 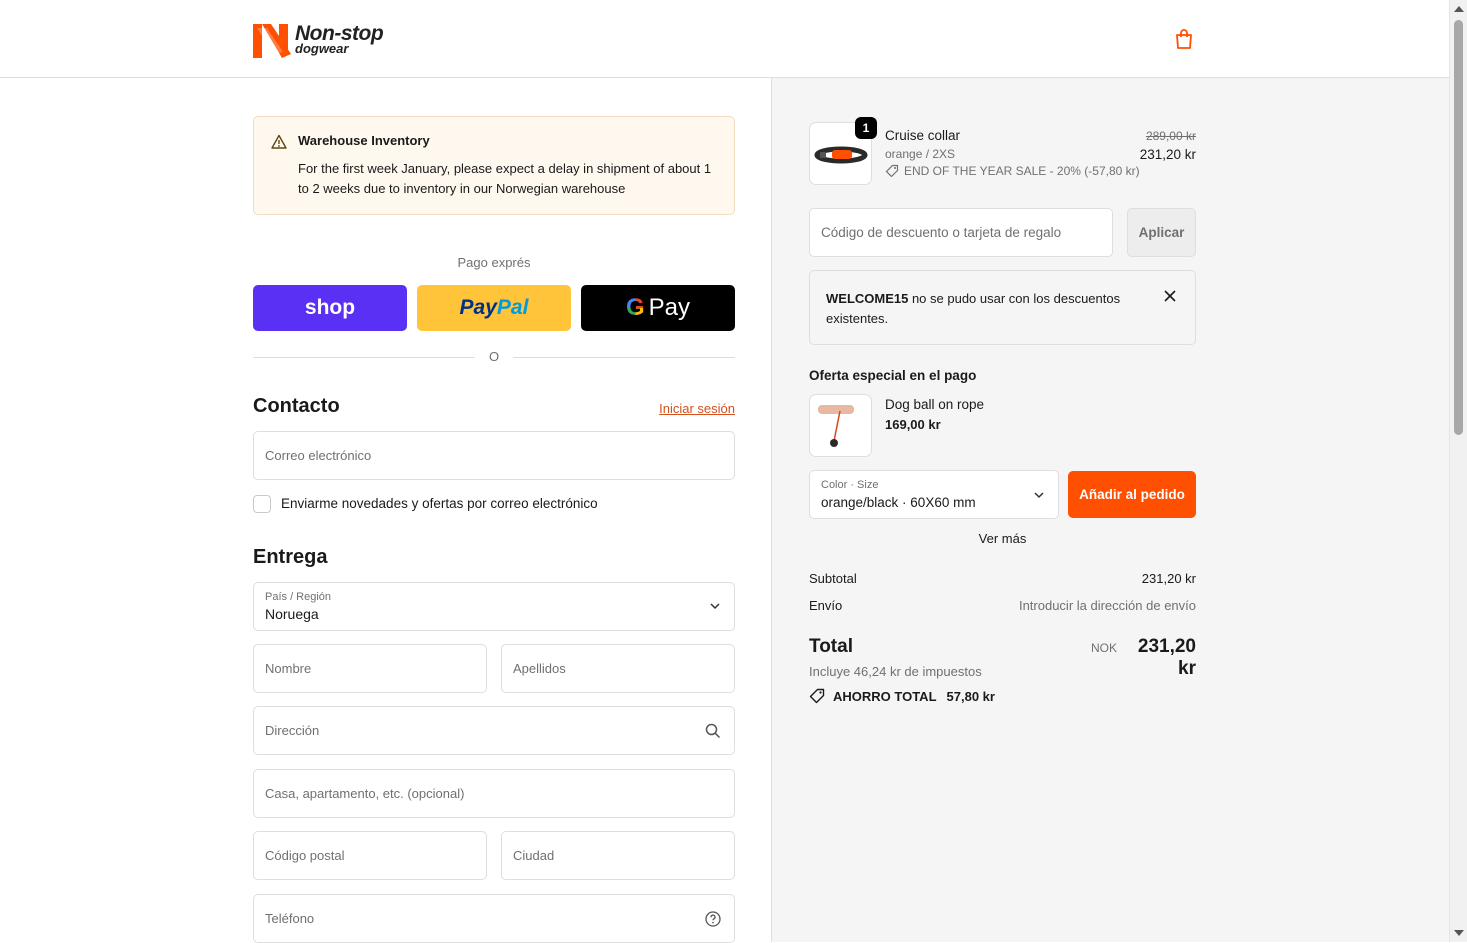 What do you see at coordinates (867, 298) in the screenshot?
I see `alert-code: WELCOME15` at bounding box center [867, 298].